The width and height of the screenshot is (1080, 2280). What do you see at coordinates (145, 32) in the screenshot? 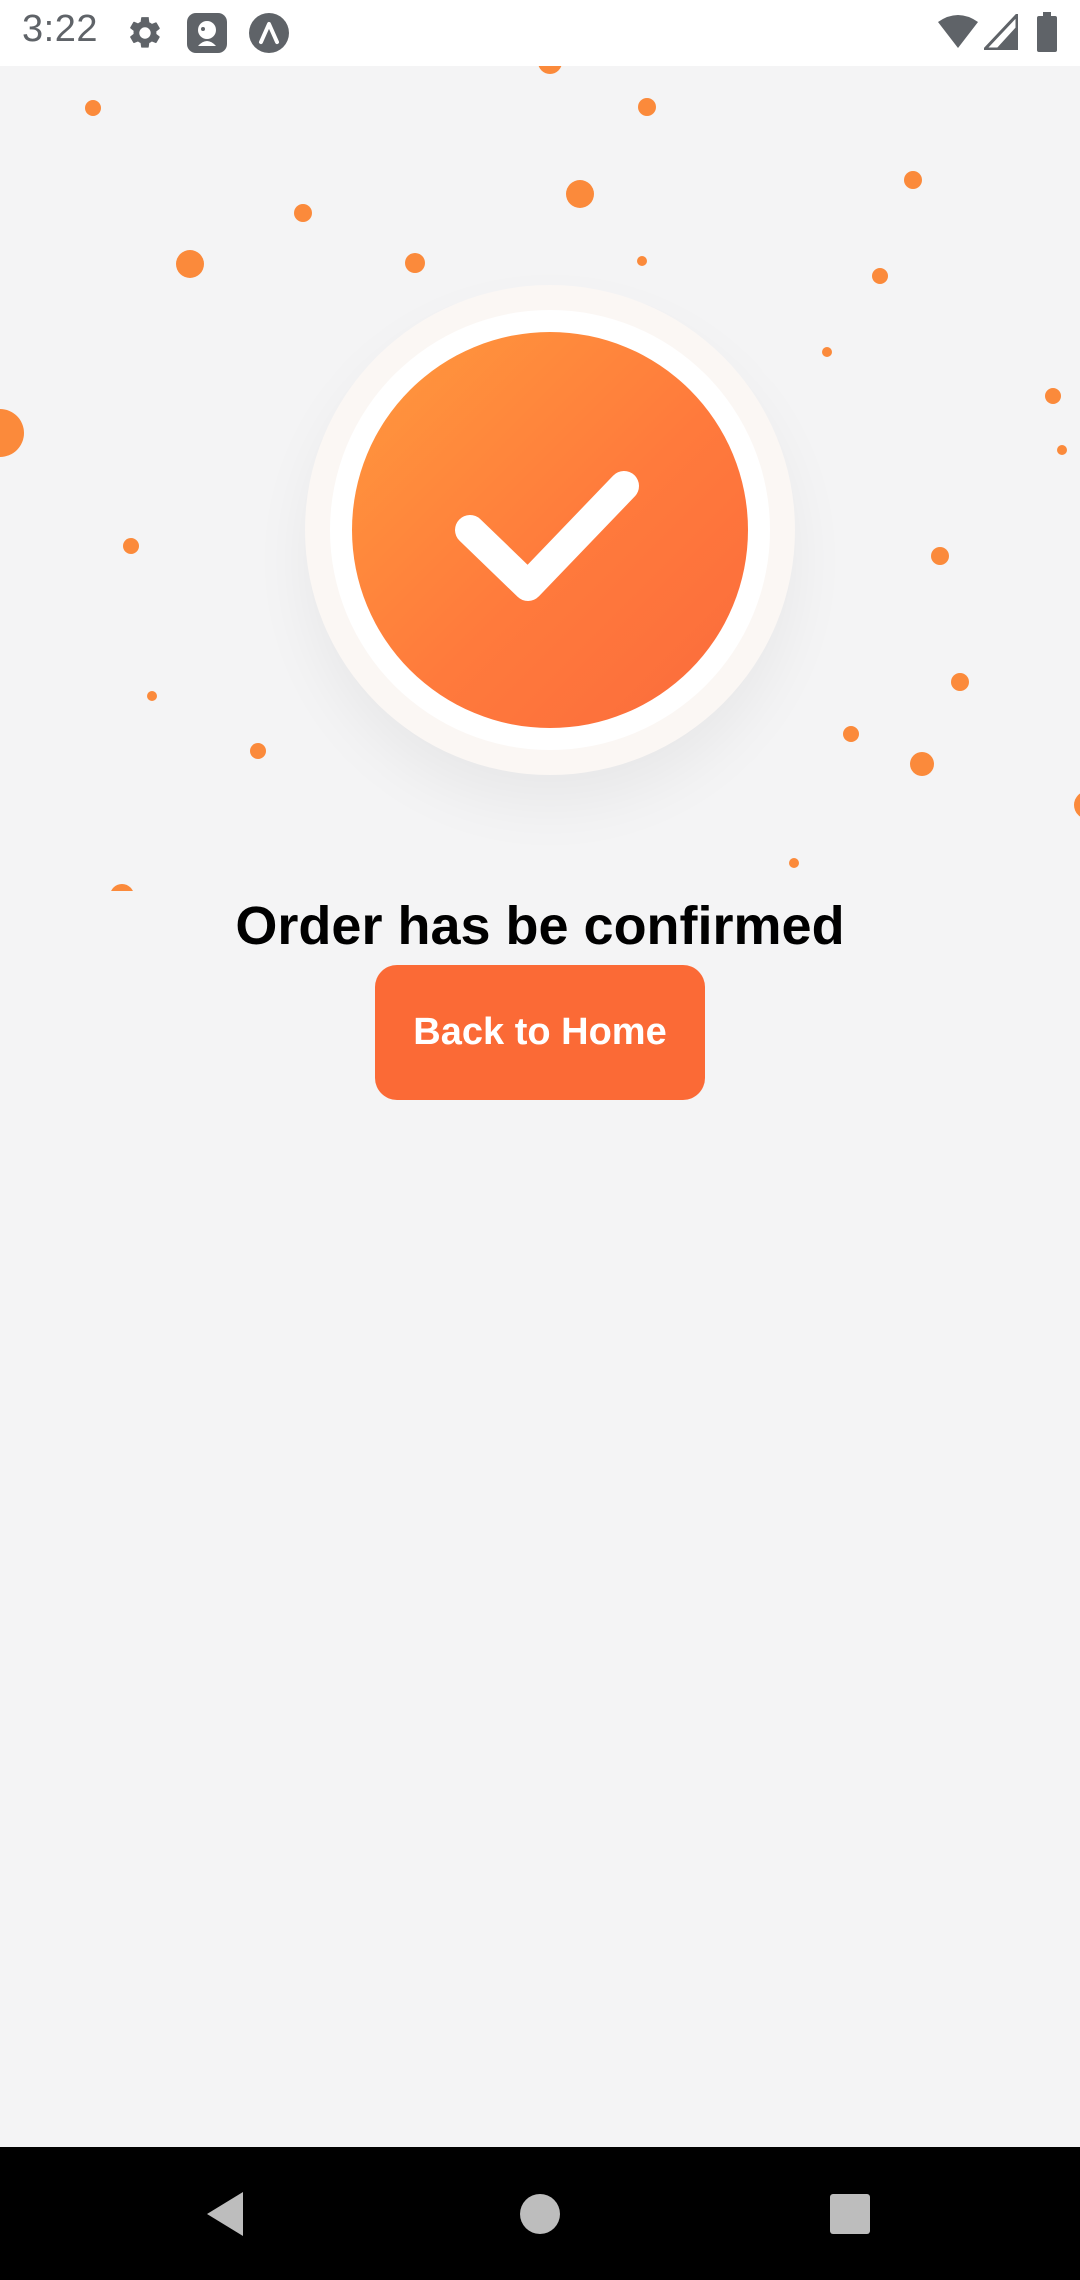
I see `gear-icon` at bounding box center [145, 32].